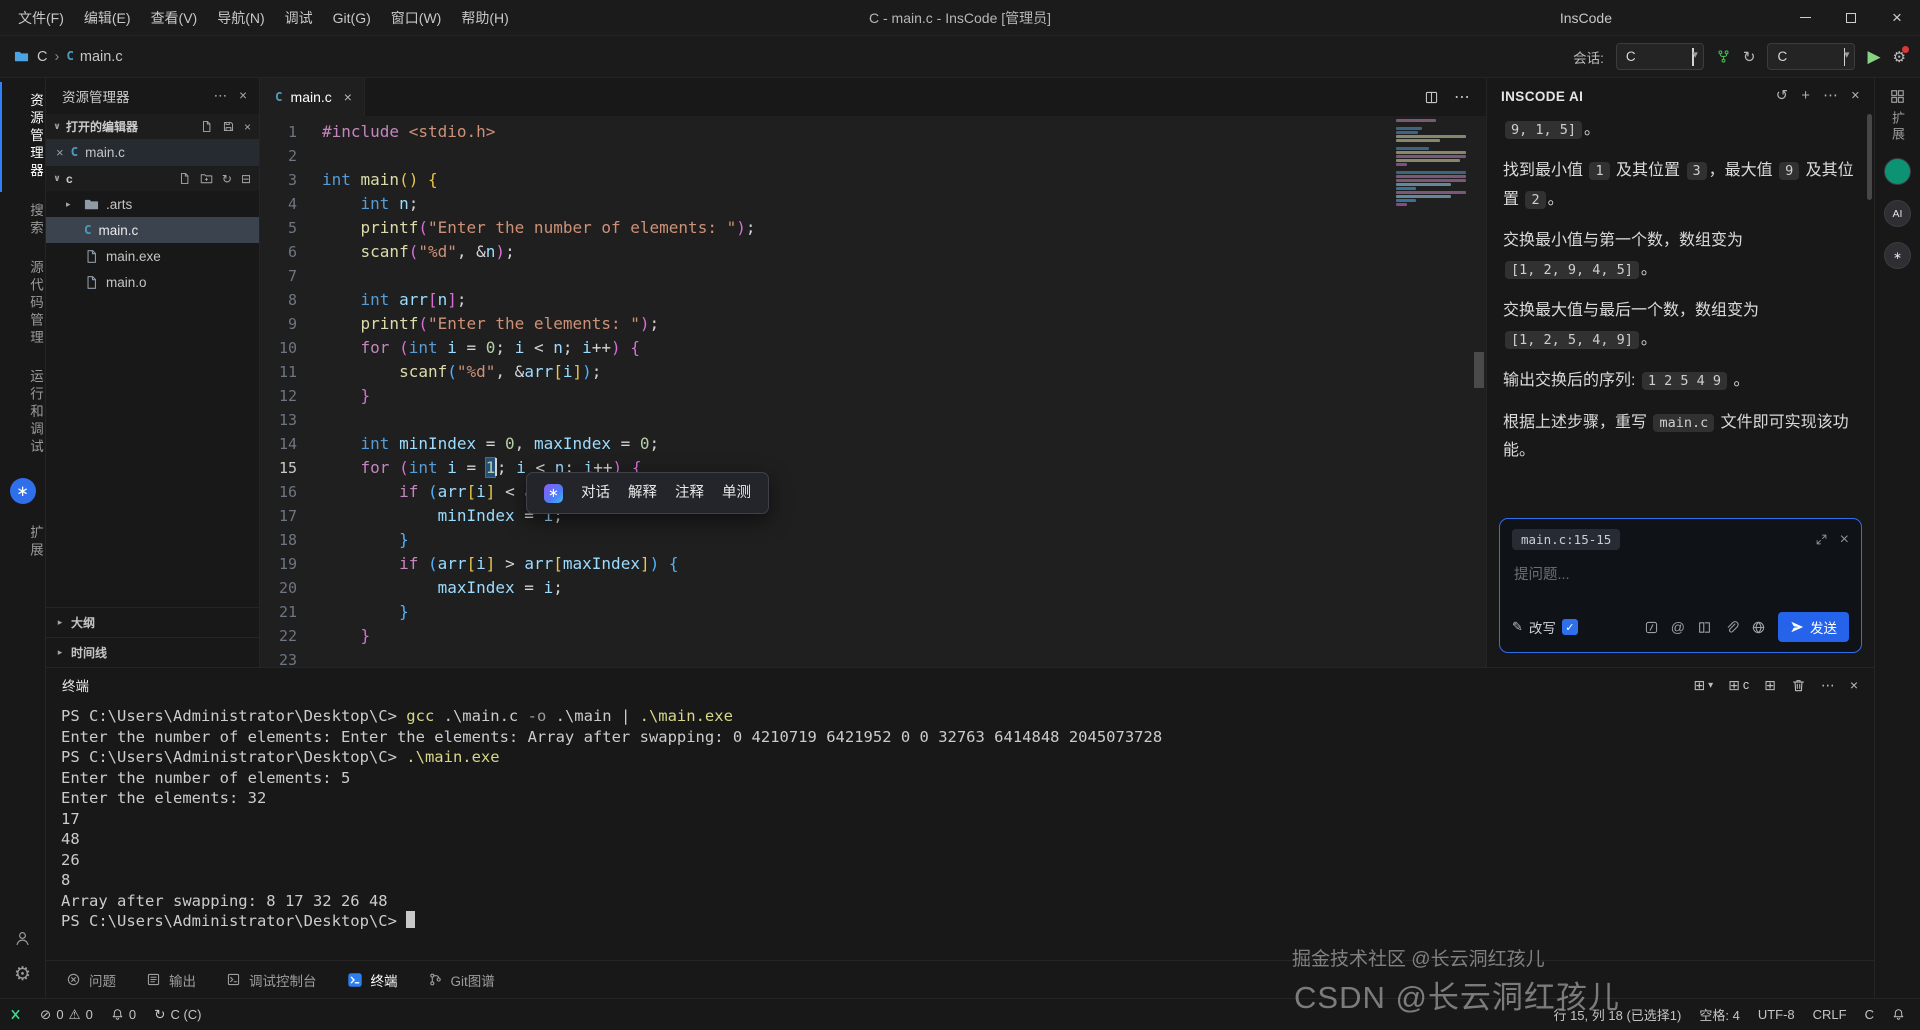 The image size is (1920, 1030). Describe the element at coordinates (1703, 685) in the screenshot. I see `new-terminal-button: ⊞ ▾` at that location.